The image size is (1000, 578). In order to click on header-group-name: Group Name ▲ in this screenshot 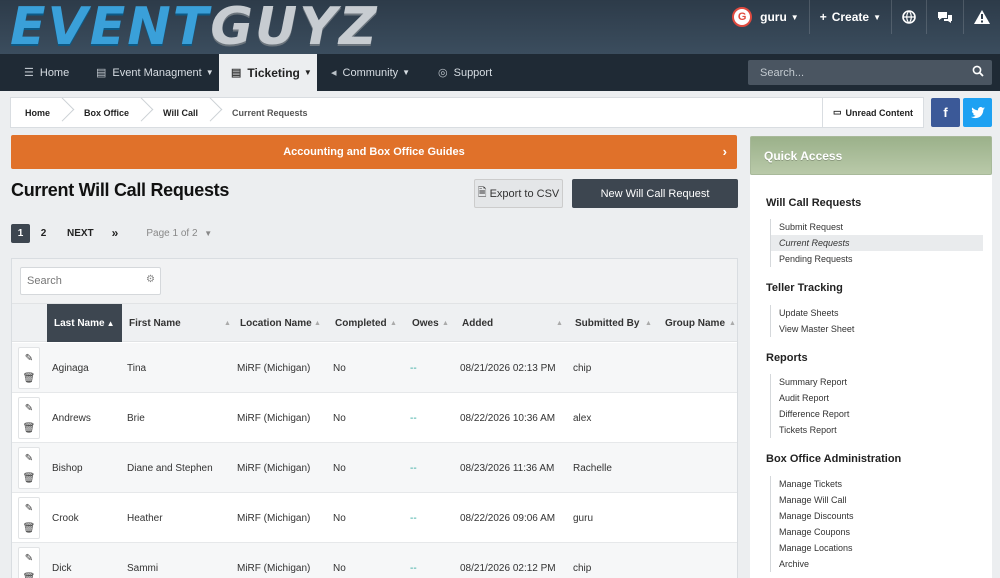, I will do `click(701, 323)`.